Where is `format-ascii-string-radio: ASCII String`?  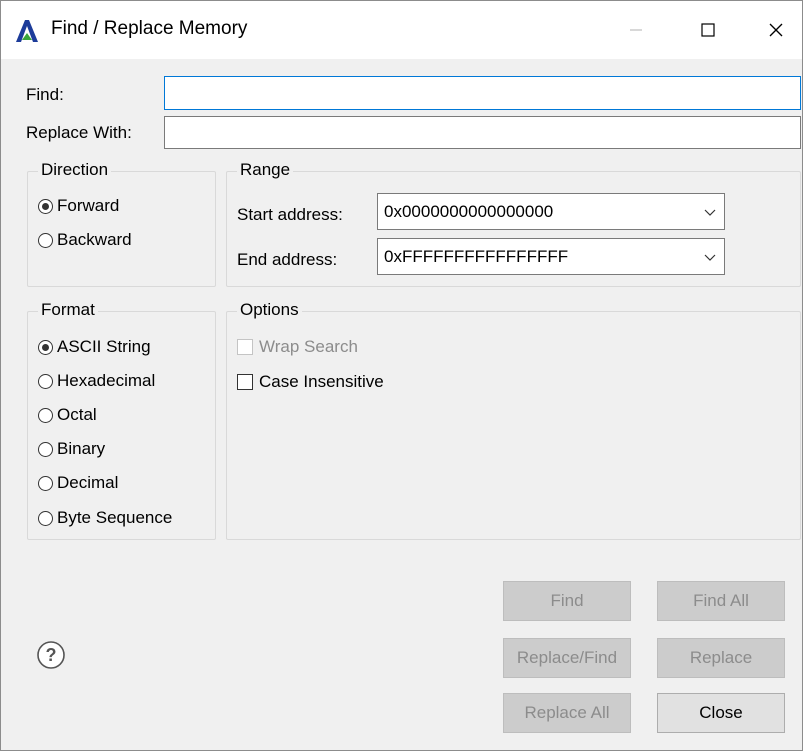
format-ascii-string-radio: ASCII String is located at coordinates (94, 347).